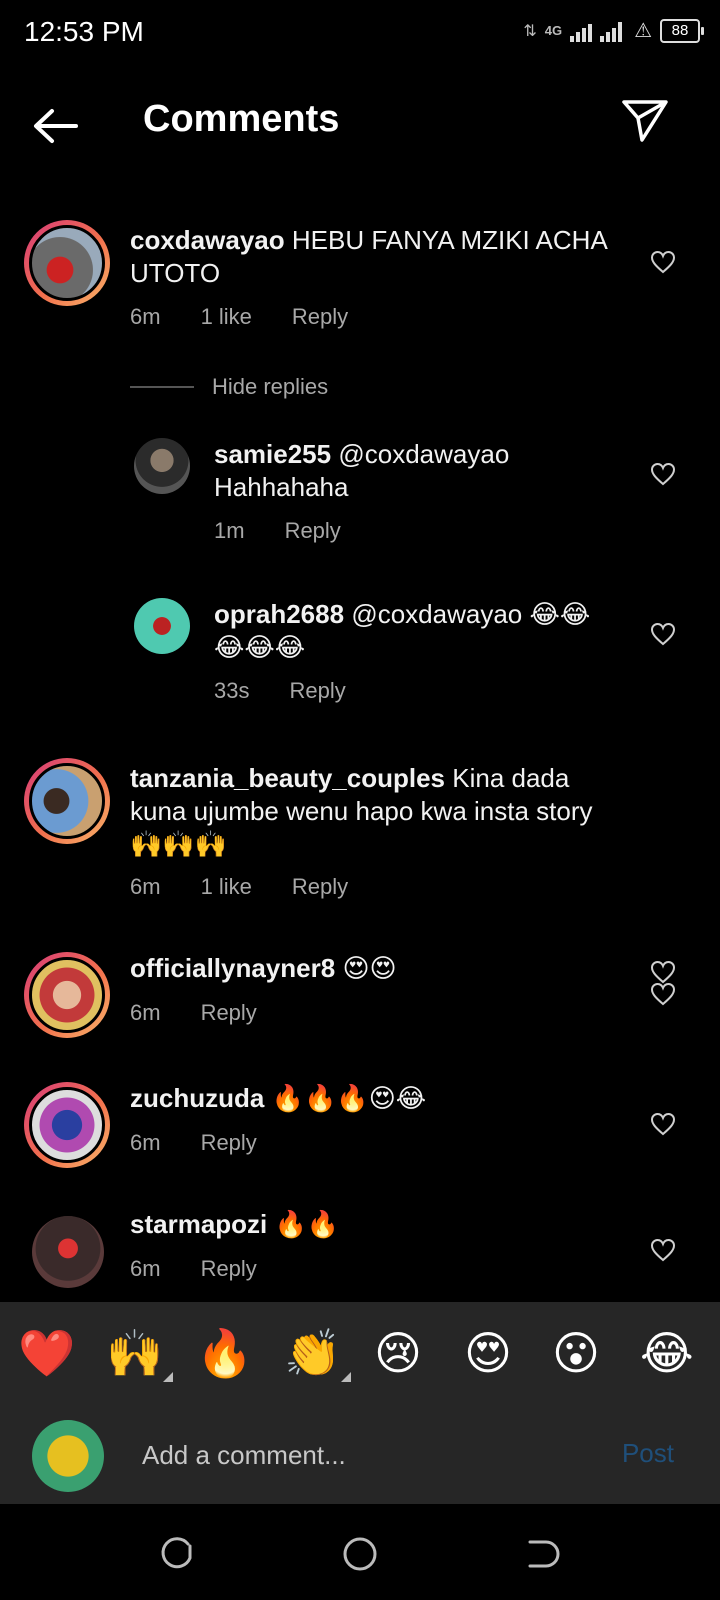  I want to click on comment-text: samie255 @coxdawayao Hahhahaha, so click(414, 471).